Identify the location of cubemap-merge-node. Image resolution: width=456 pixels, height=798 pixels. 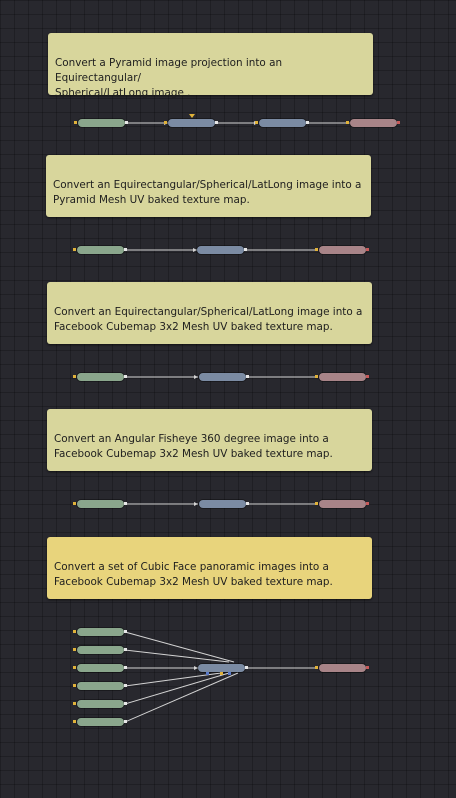
(221, 668).